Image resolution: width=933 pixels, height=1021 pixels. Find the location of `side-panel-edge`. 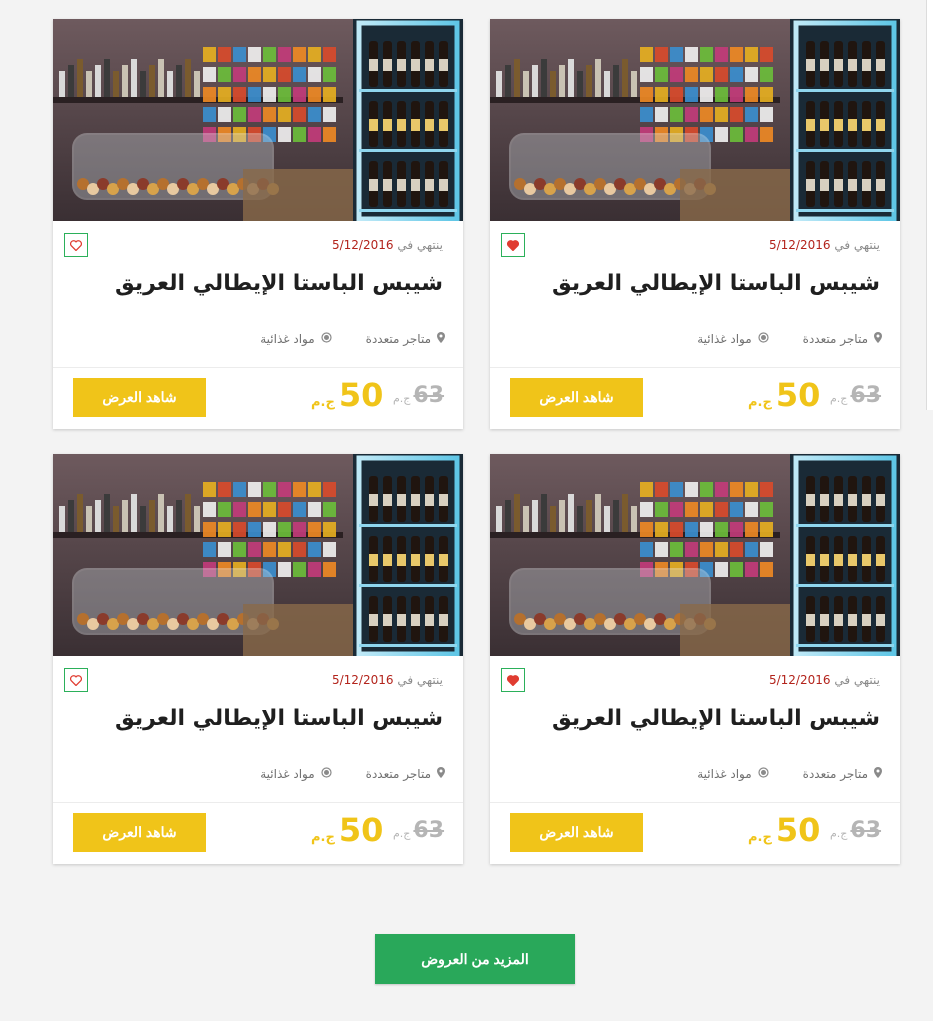

side-panel-edge is located at coordinates (929, 205).